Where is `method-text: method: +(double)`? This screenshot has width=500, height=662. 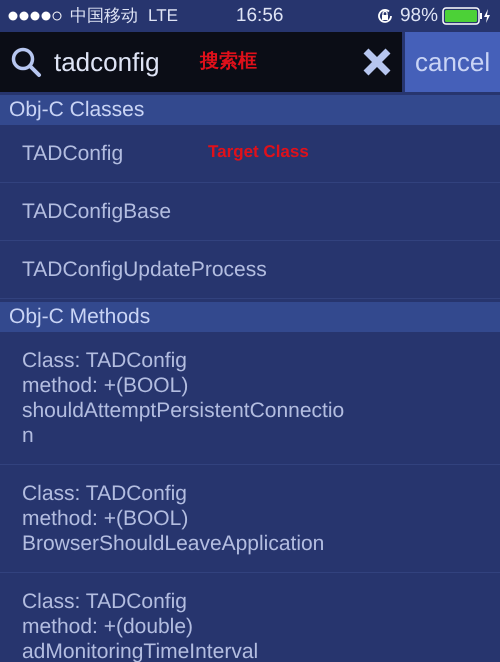 method-text: method: +(double) is located at coordinates (108, 626).